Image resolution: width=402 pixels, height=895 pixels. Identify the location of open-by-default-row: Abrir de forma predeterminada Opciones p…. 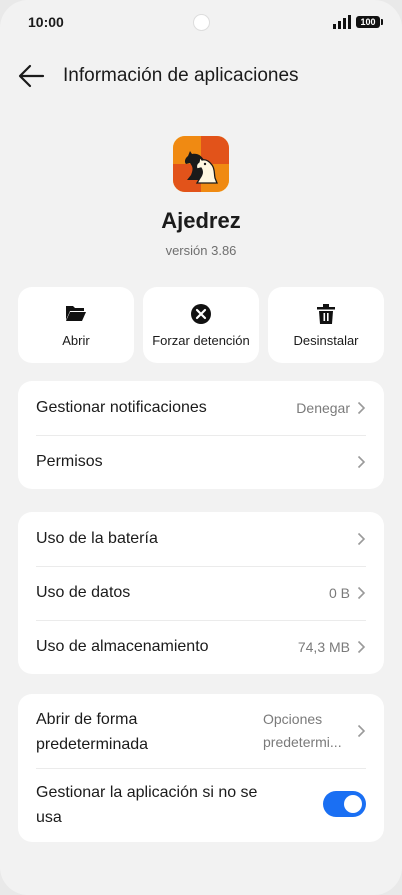
(201, 731).